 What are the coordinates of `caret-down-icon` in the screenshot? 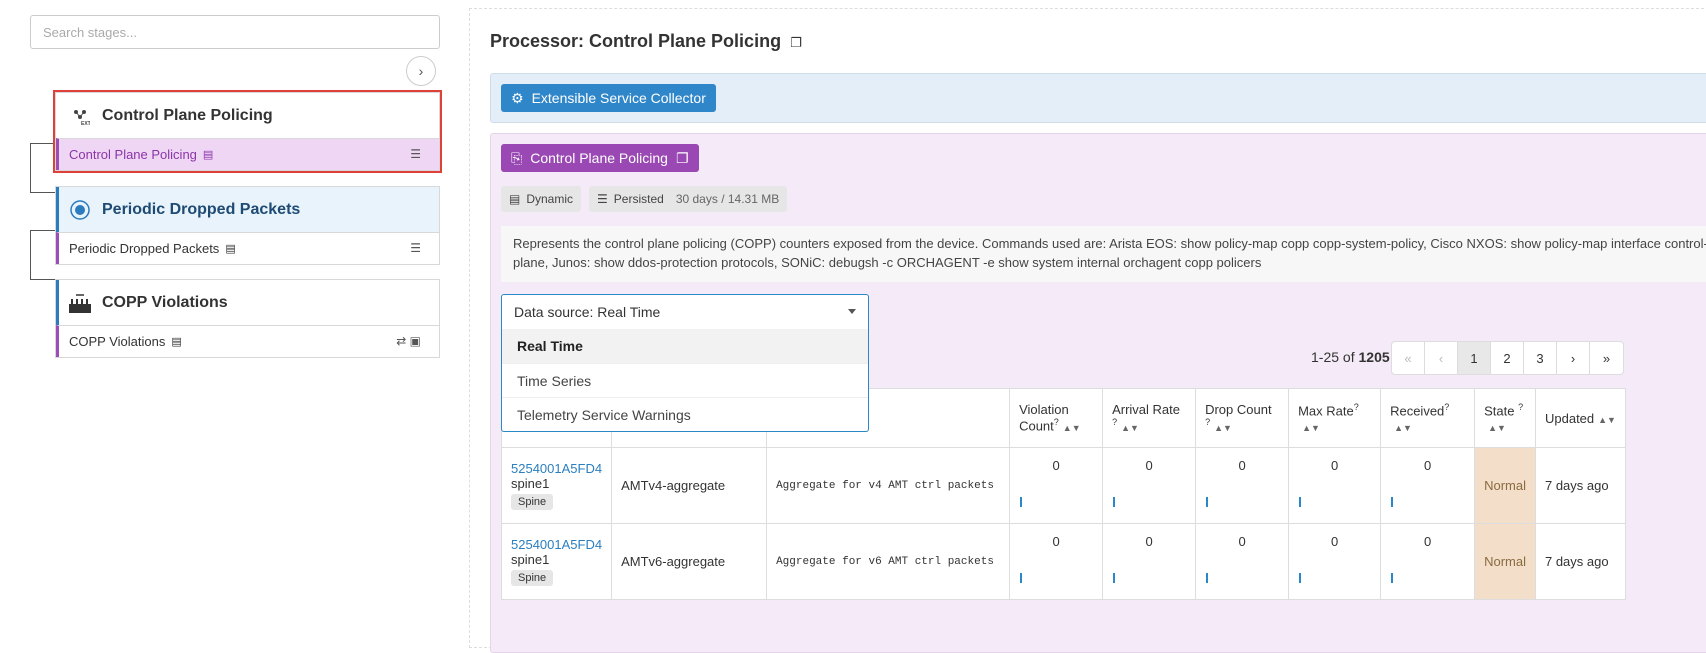 It's located at (852, 311).